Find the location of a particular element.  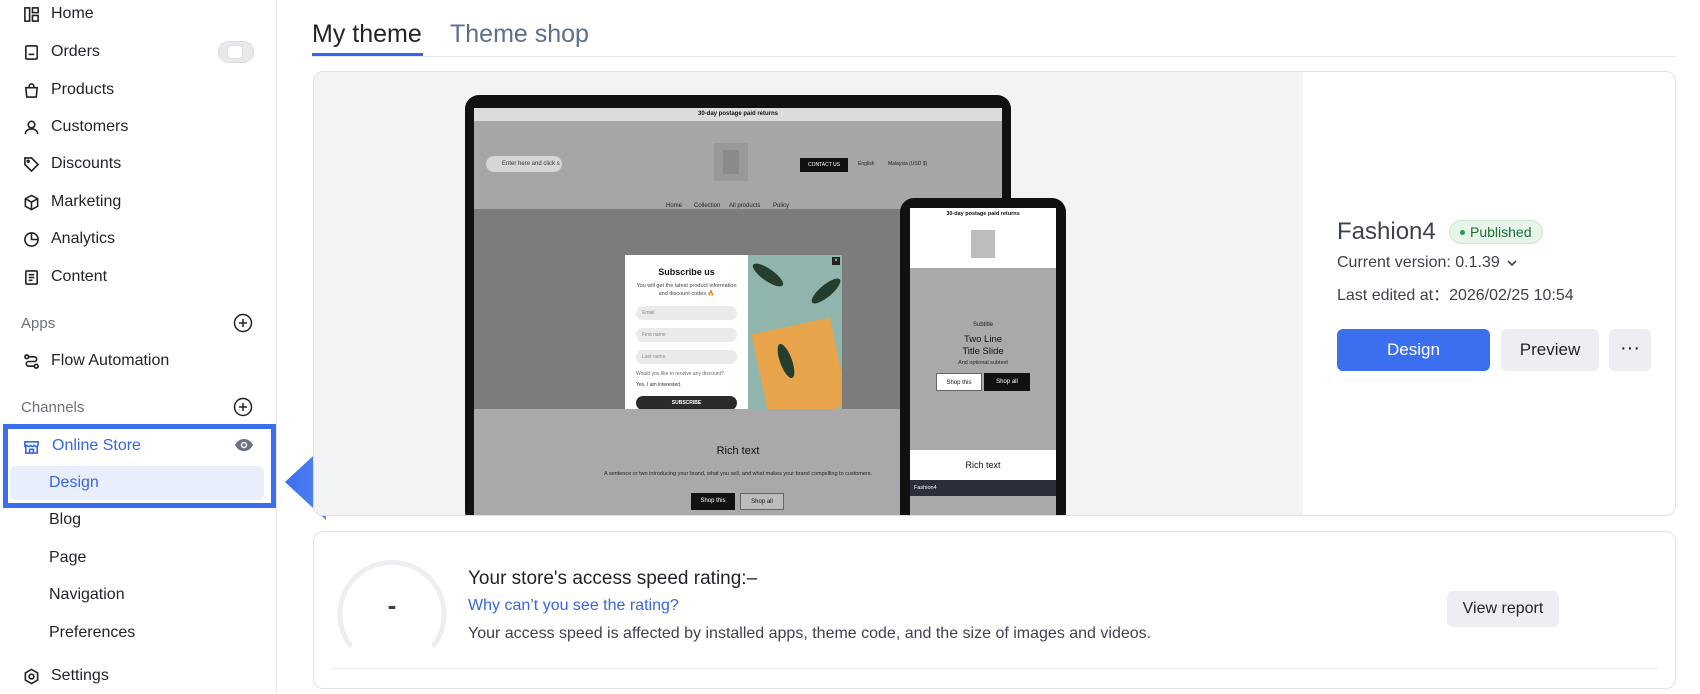

phone-bottom-bar: Fashion4 is located at coordinates (983, 488).